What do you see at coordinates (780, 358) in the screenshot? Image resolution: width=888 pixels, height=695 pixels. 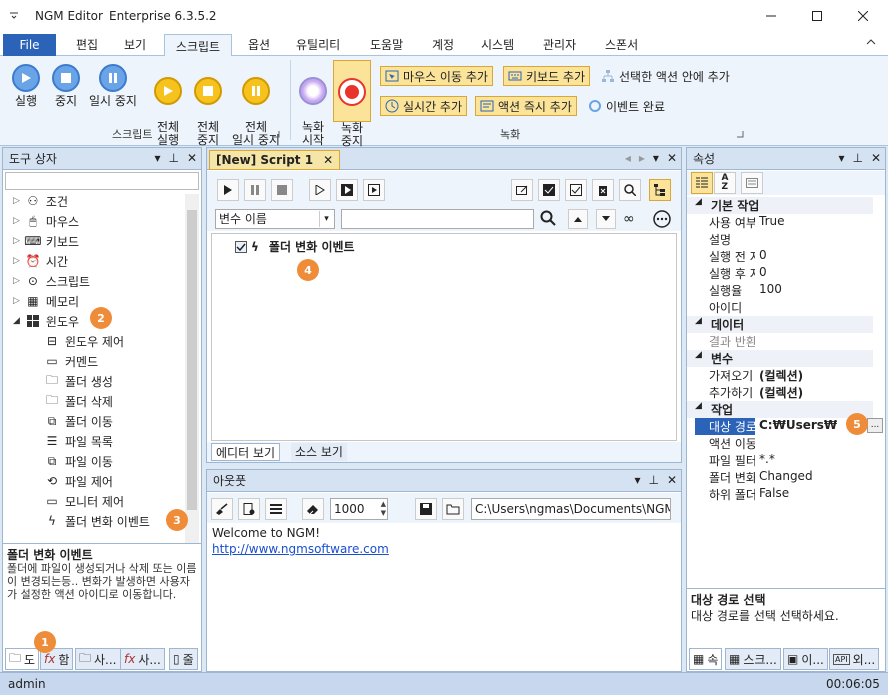 I see `category-variables: ◢ 변수` at bounding box center [780, 358].